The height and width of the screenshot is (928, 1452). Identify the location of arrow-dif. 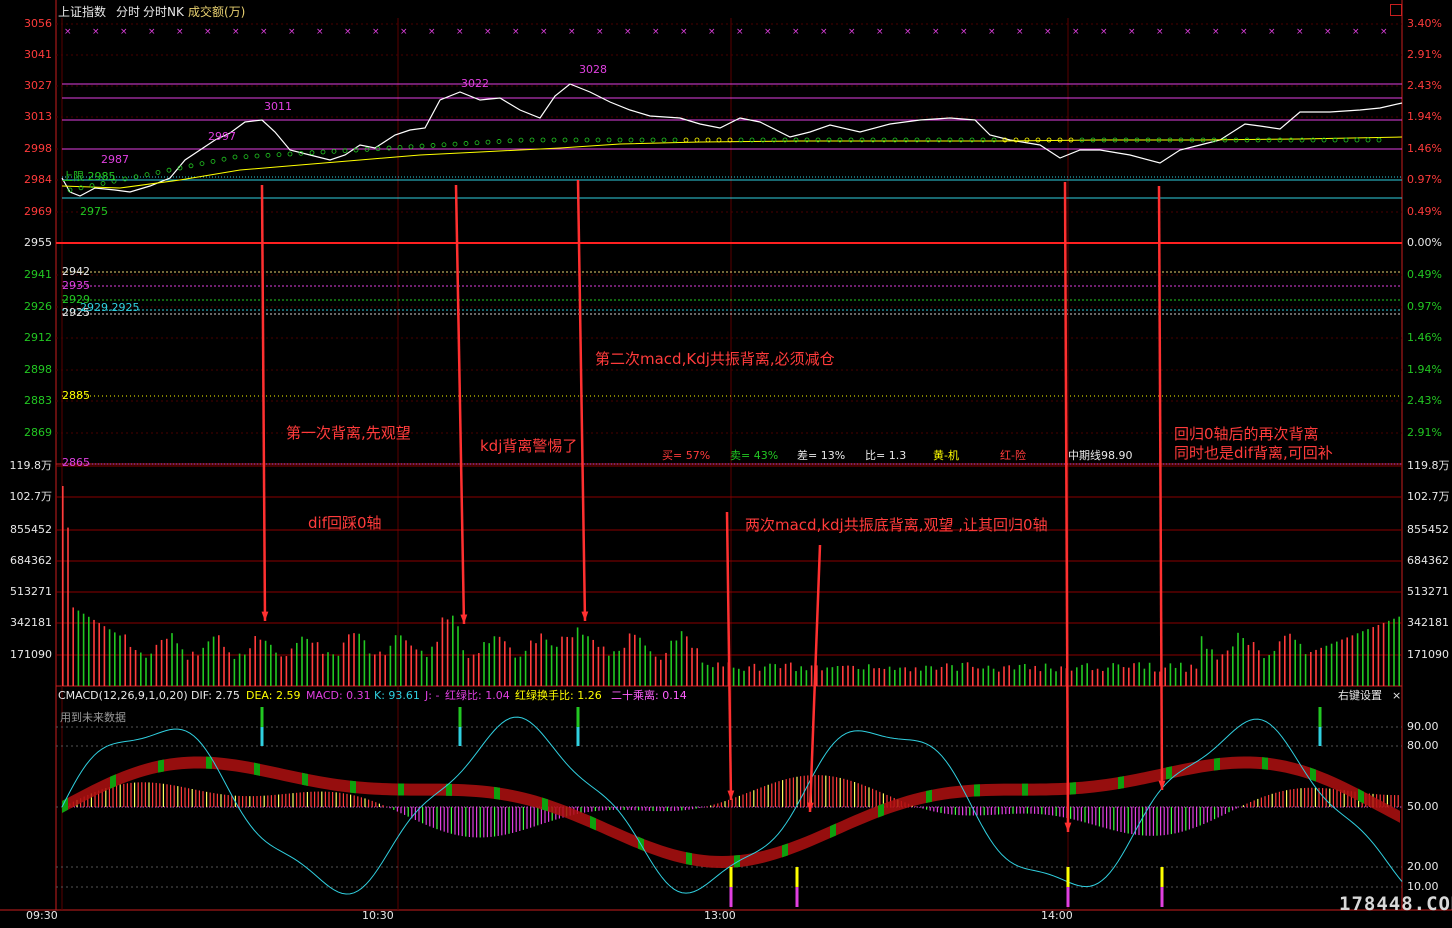
(1160, 488).